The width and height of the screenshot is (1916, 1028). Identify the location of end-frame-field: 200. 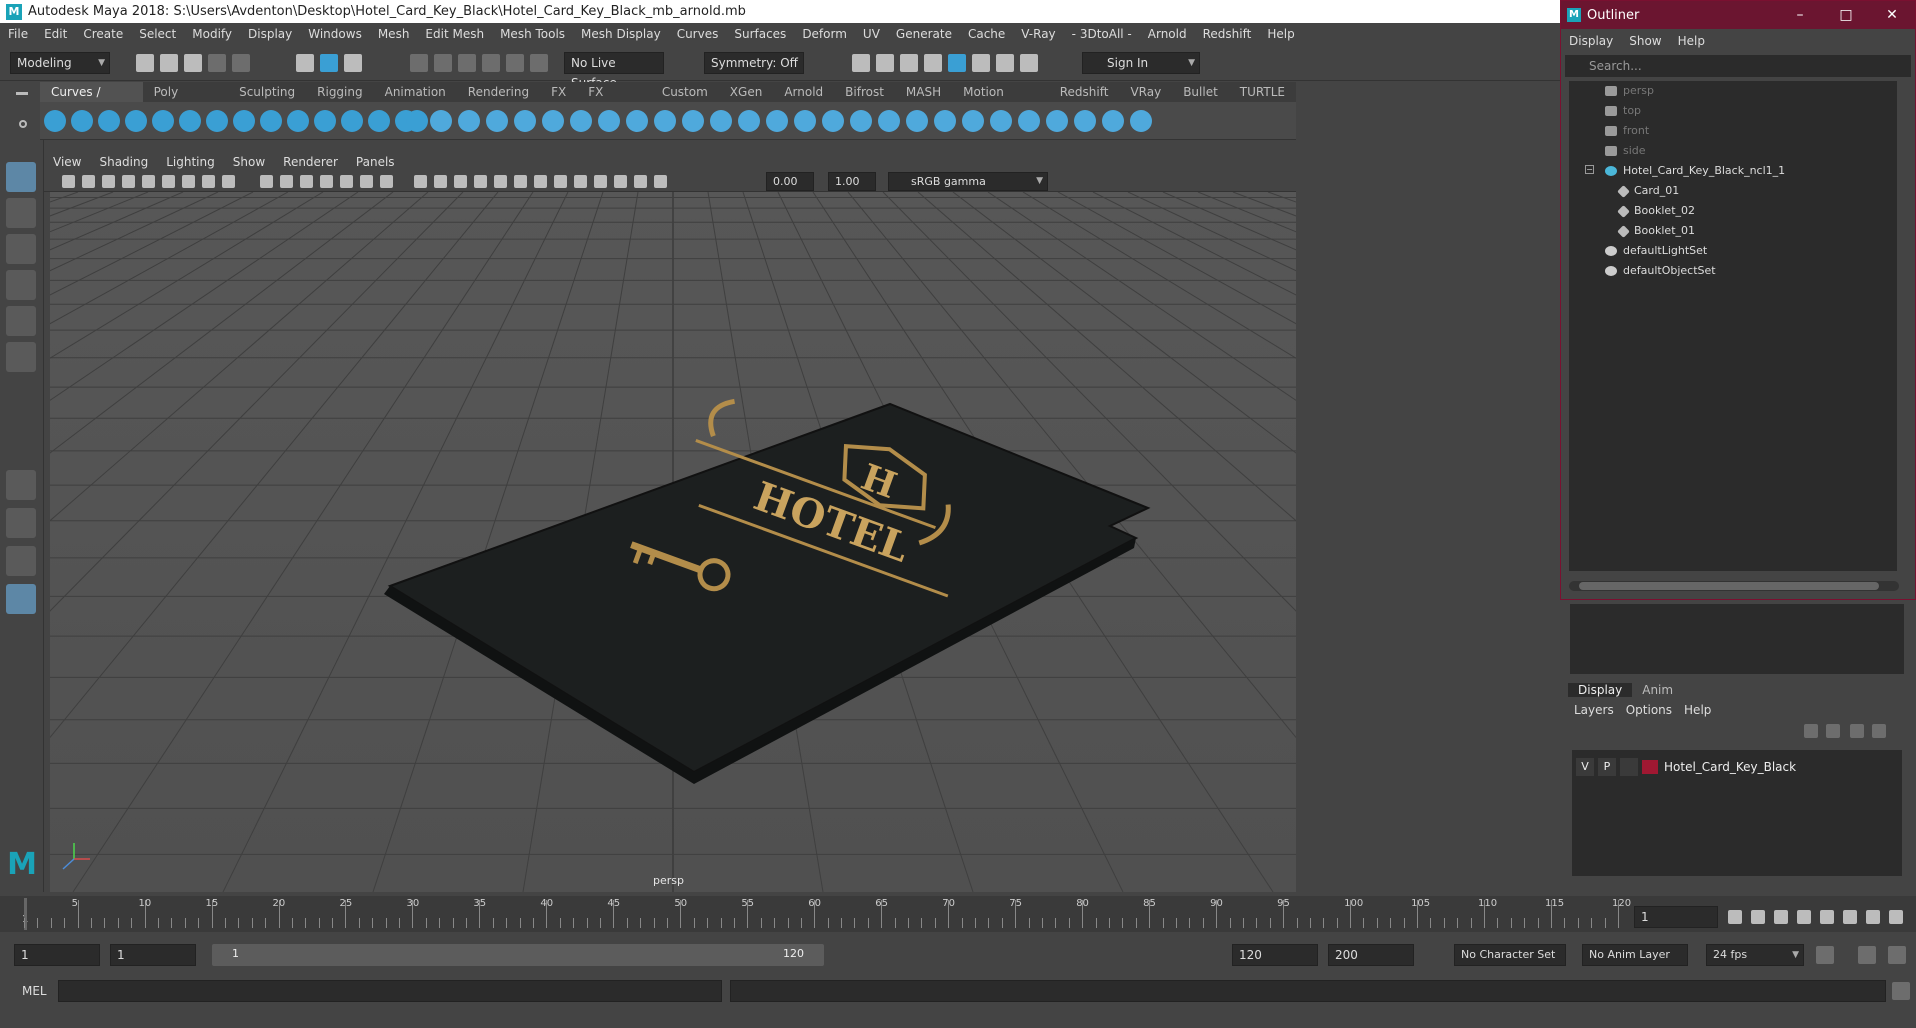
(1371, 955).